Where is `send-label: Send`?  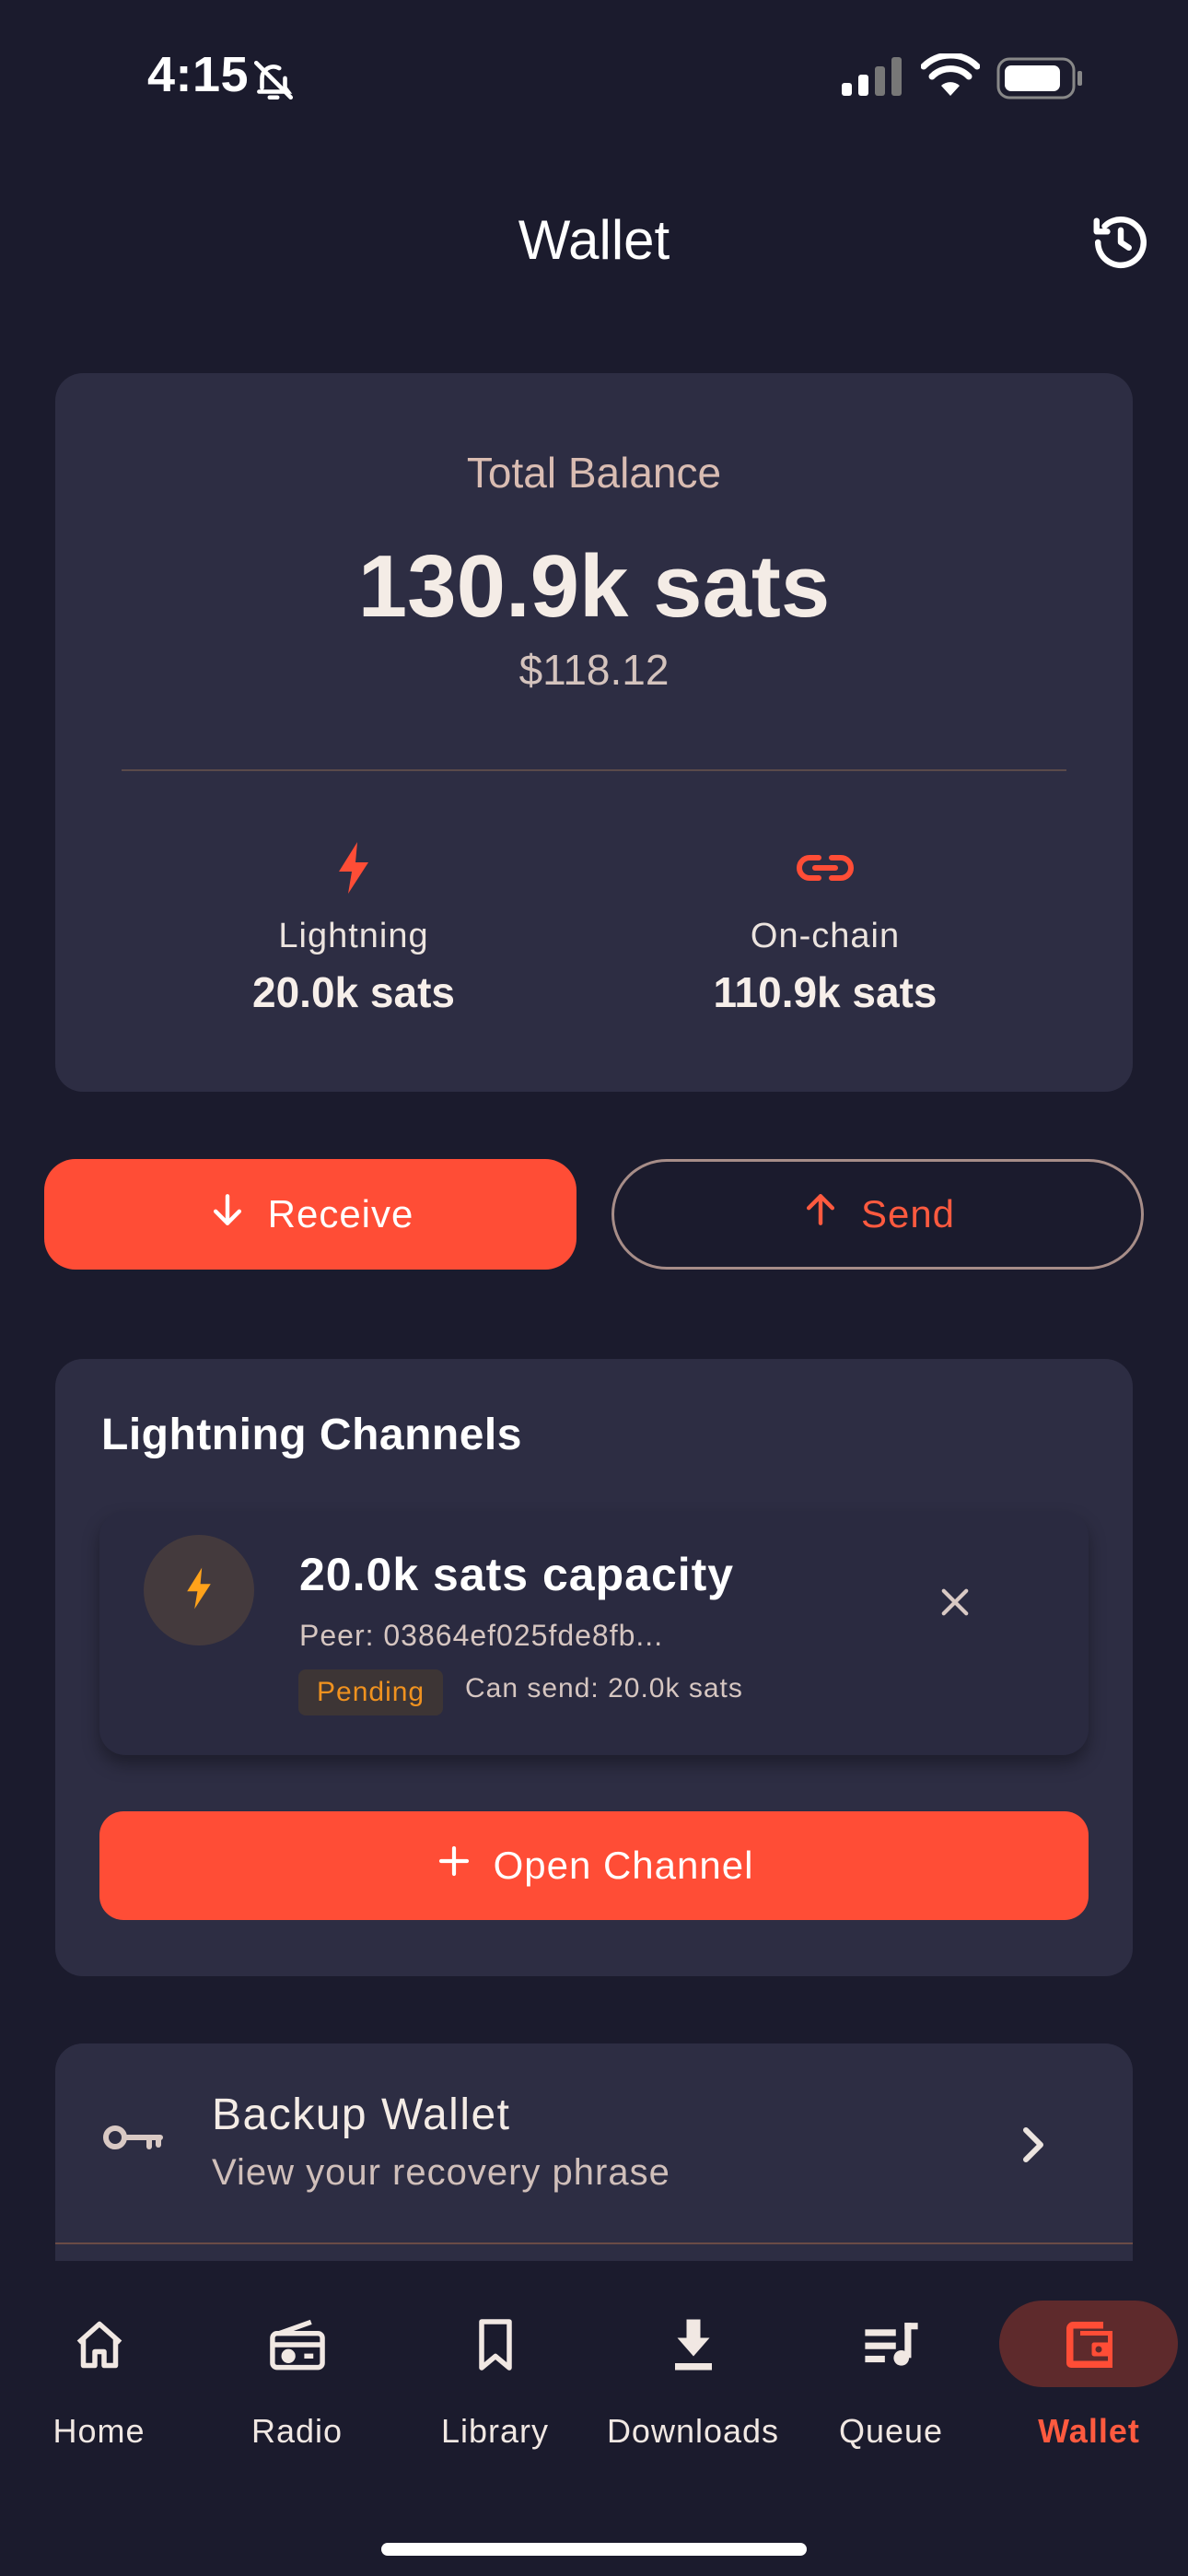
send-label: Send is located at coordinates (908, 1213).